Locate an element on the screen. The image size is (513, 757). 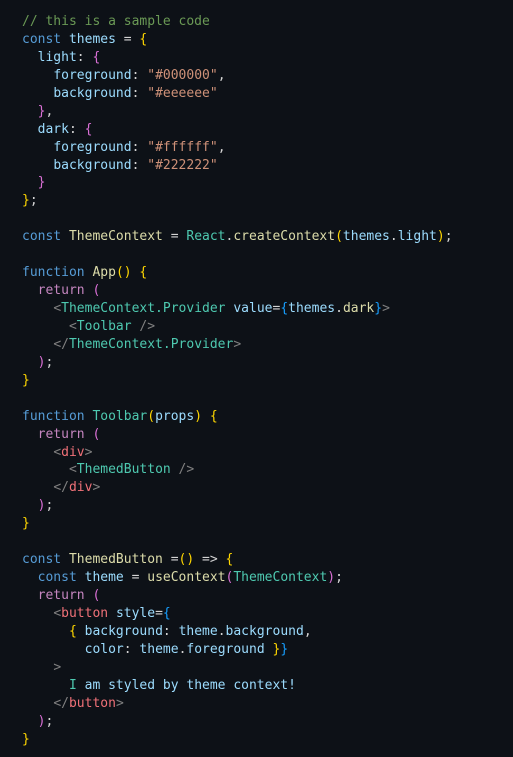
token-htmltag: div is located at coordinates (80, 488).